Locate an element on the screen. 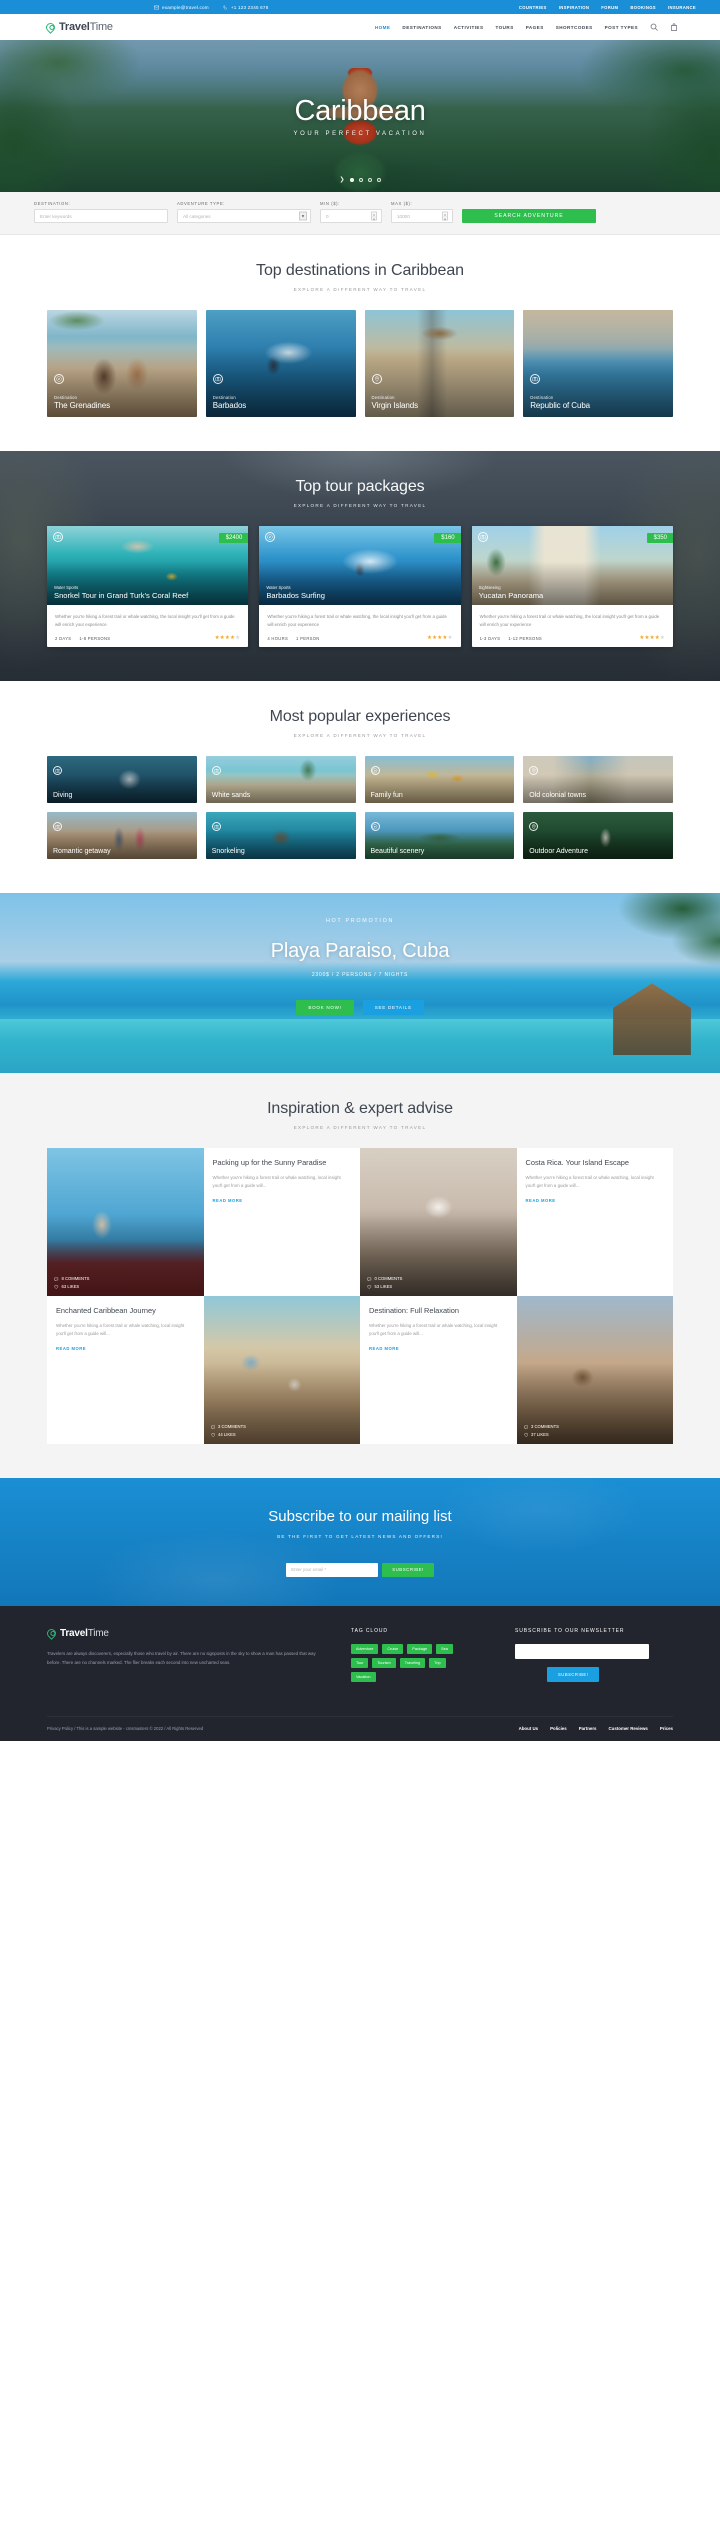 This screenshot has height=2523, width=720. blog-thumbnail: 3 COMMENTS 37 LIKES is located at coordinates (594, 1370).